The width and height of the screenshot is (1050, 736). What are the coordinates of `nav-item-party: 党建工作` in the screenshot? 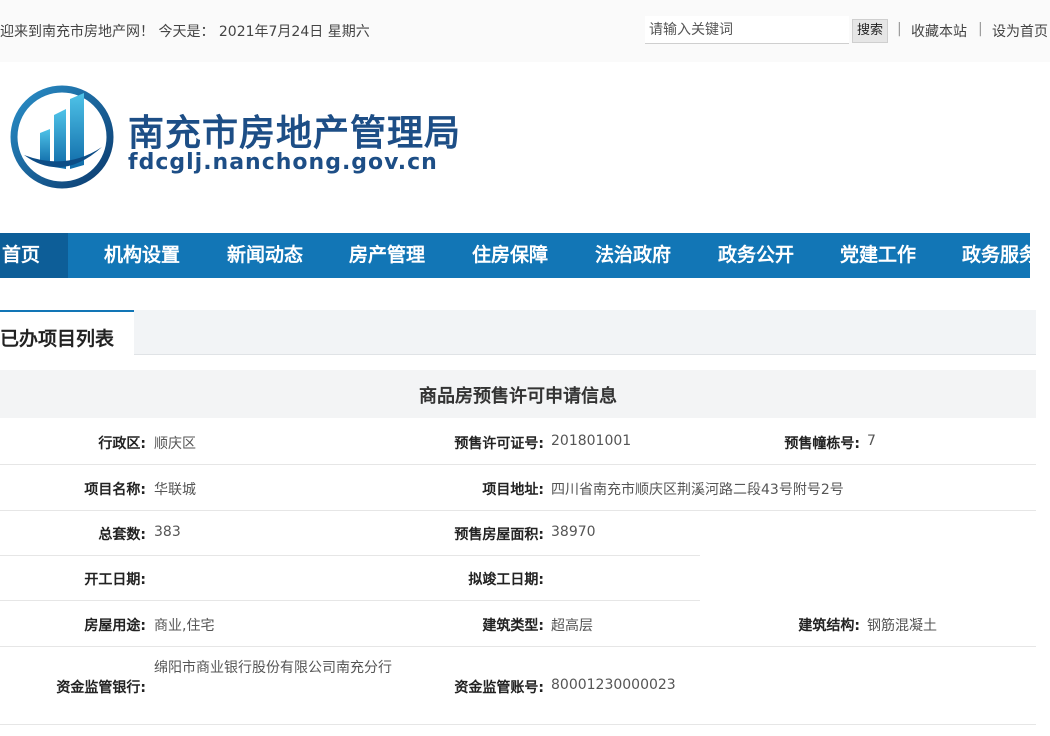 It's located at (878, 255).